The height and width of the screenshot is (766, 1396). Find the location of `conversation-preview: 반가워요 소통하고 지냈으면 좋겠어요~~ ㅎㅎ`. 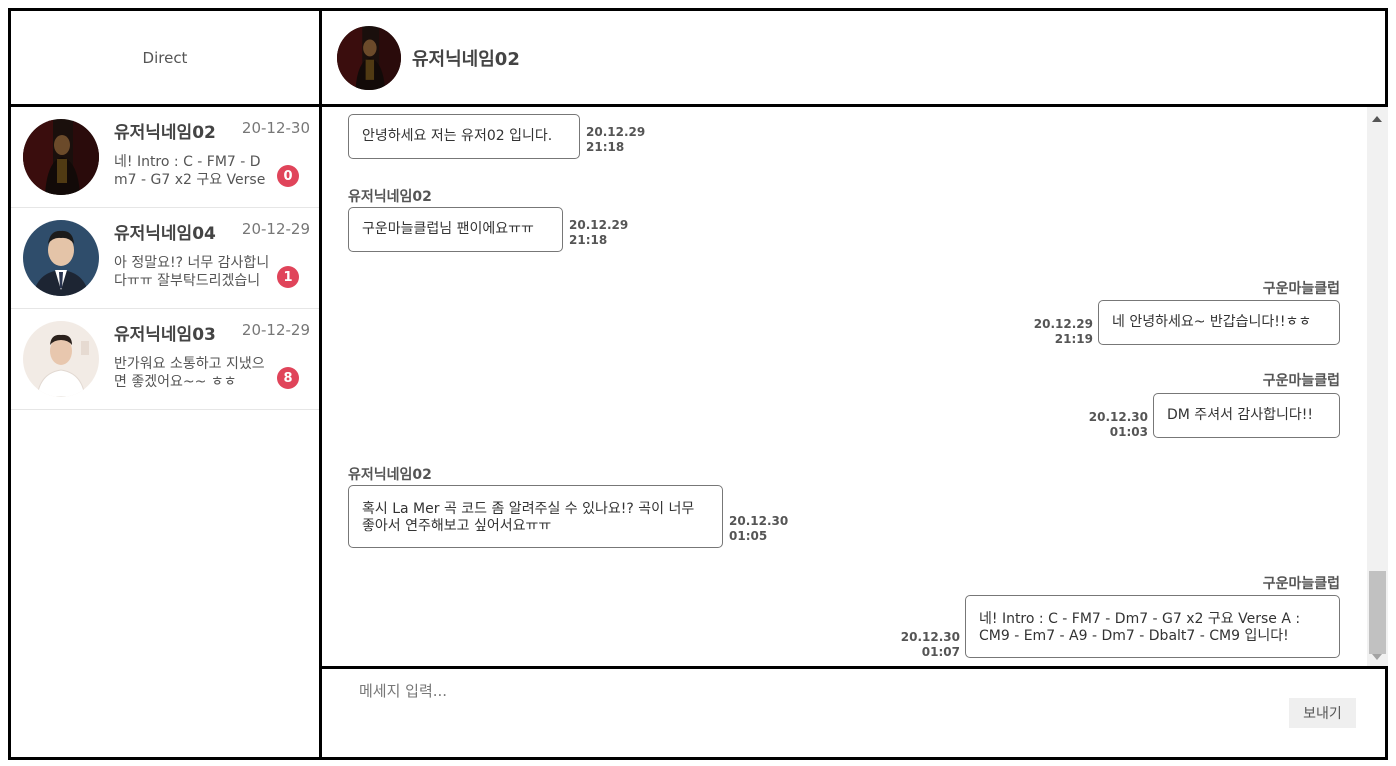

conversation-preview: 반가워요 소통하고 지냈으면 좋겠어요~~ ㅎㅎ is located at coordinates (189, 373).